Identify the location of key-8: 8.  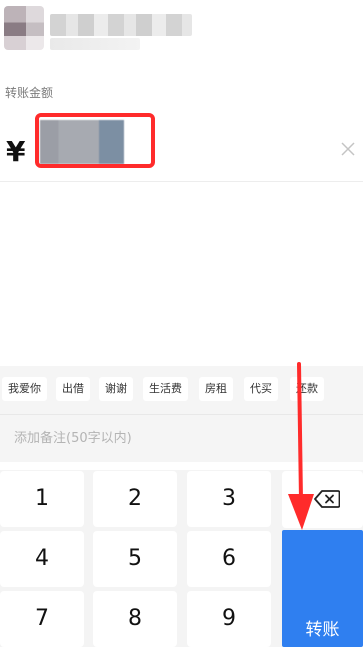
(135, 619).